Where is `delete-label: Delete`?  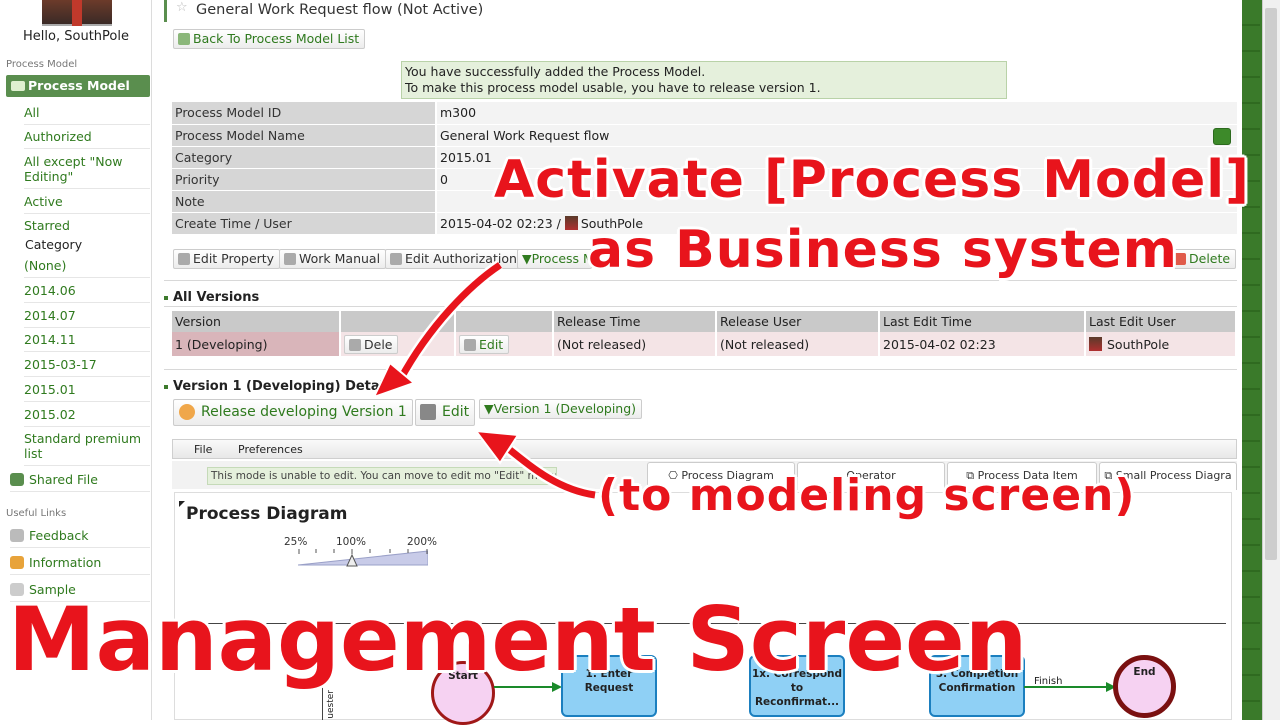 delete-label: Delete is located at coordinates (1210, 258).